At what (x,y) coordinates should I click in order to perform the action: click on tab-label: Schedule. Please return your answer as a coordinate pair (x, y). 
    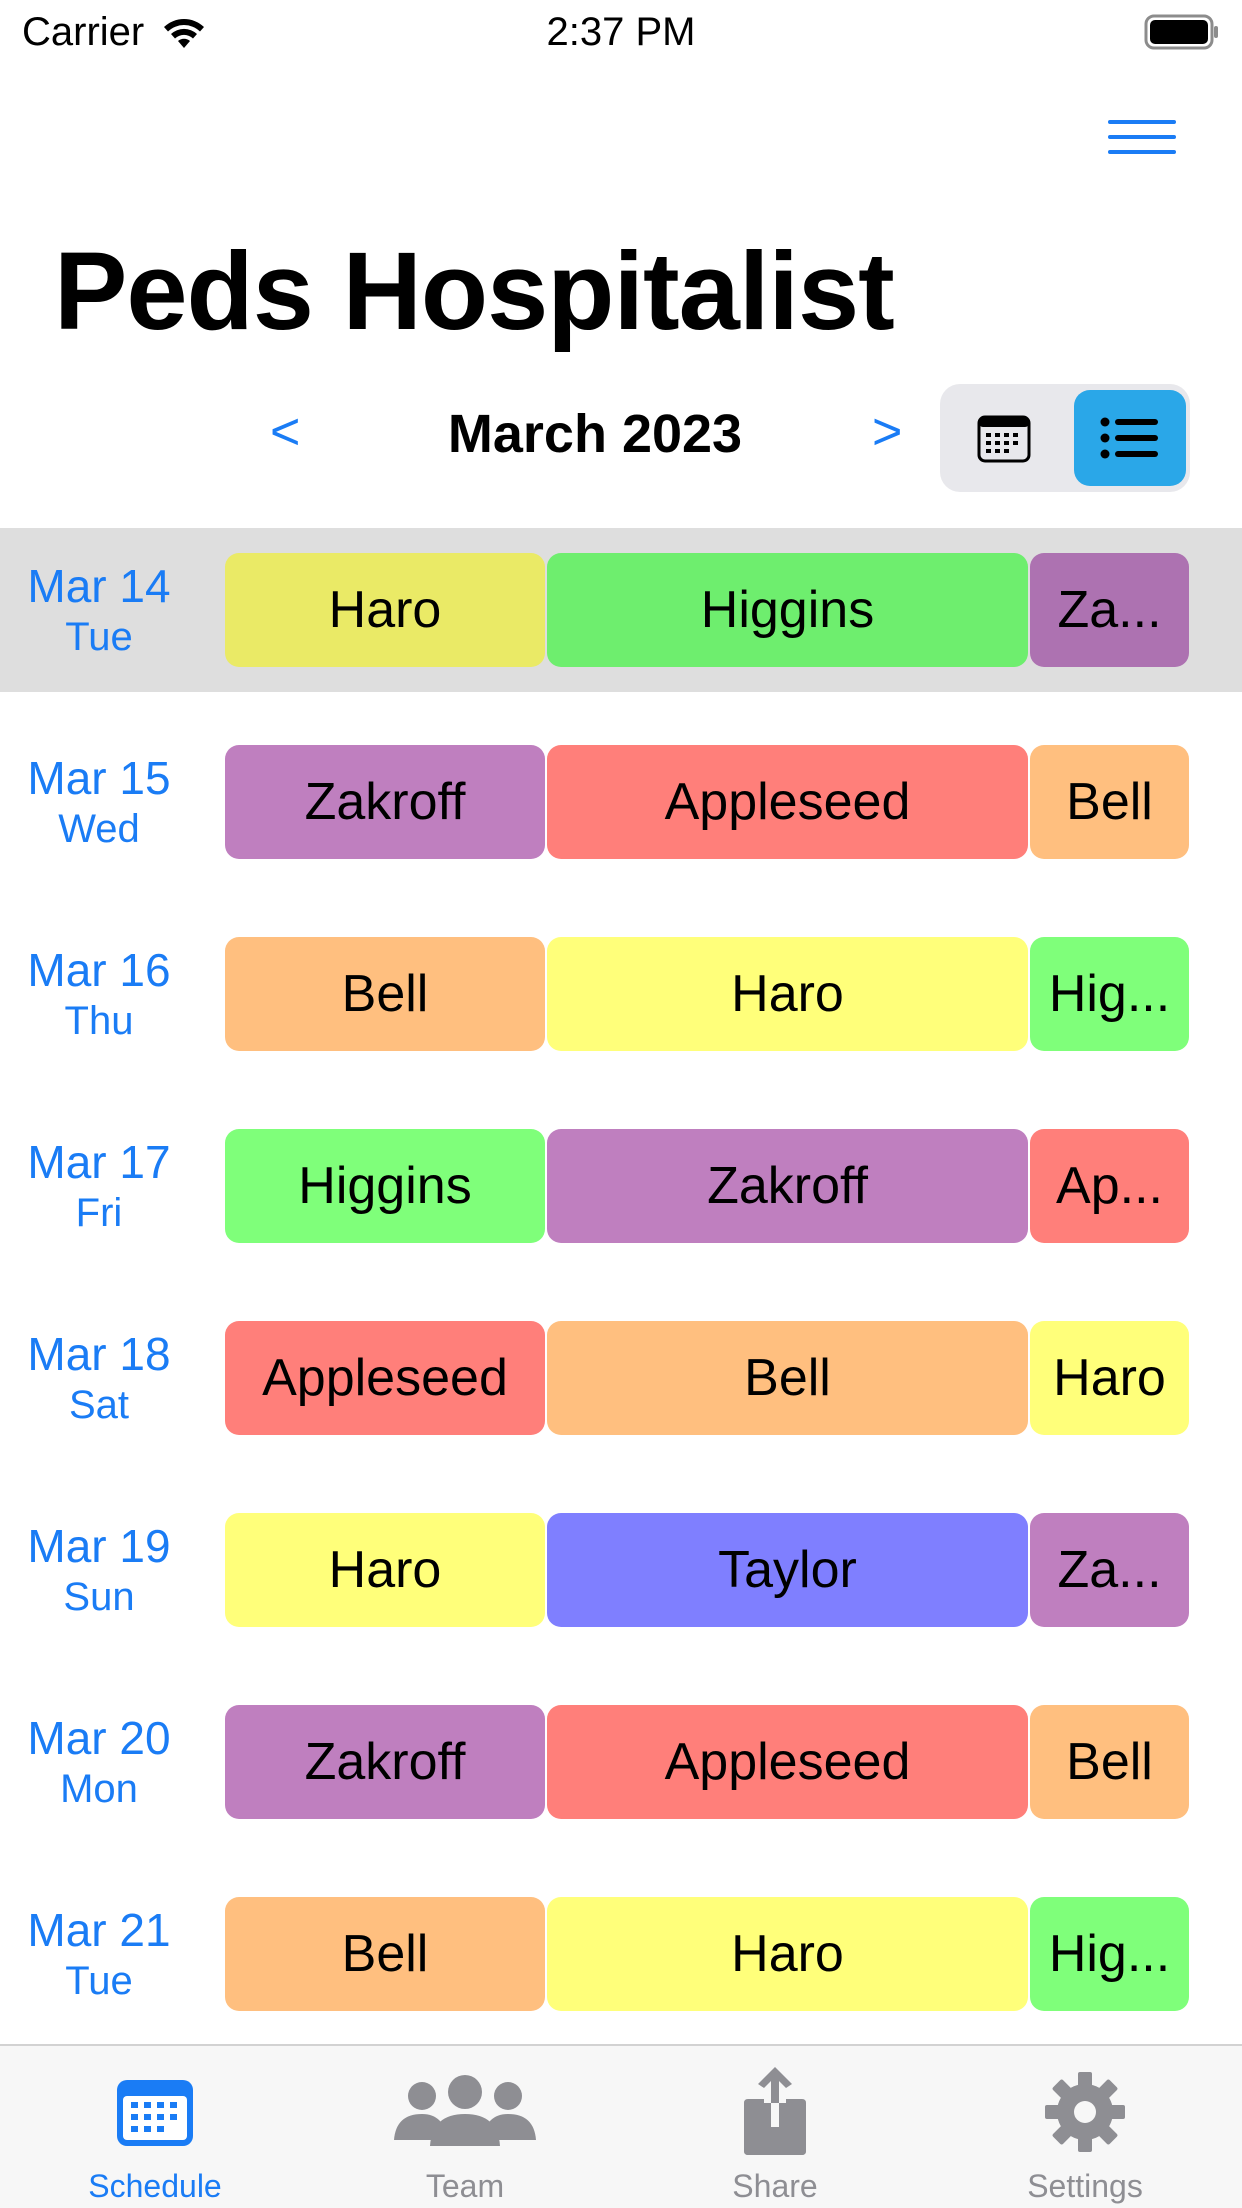
    Looking at the image, I should click on (155, 2186).